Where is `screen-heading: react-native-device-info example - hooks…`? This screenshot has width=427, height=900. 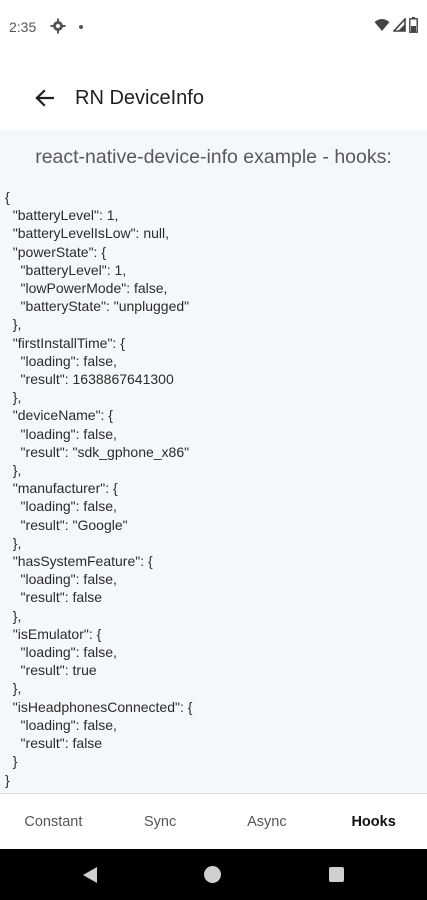 screen-heading: react-native-device-info example - hooks… is located at coordinates (213, 157).